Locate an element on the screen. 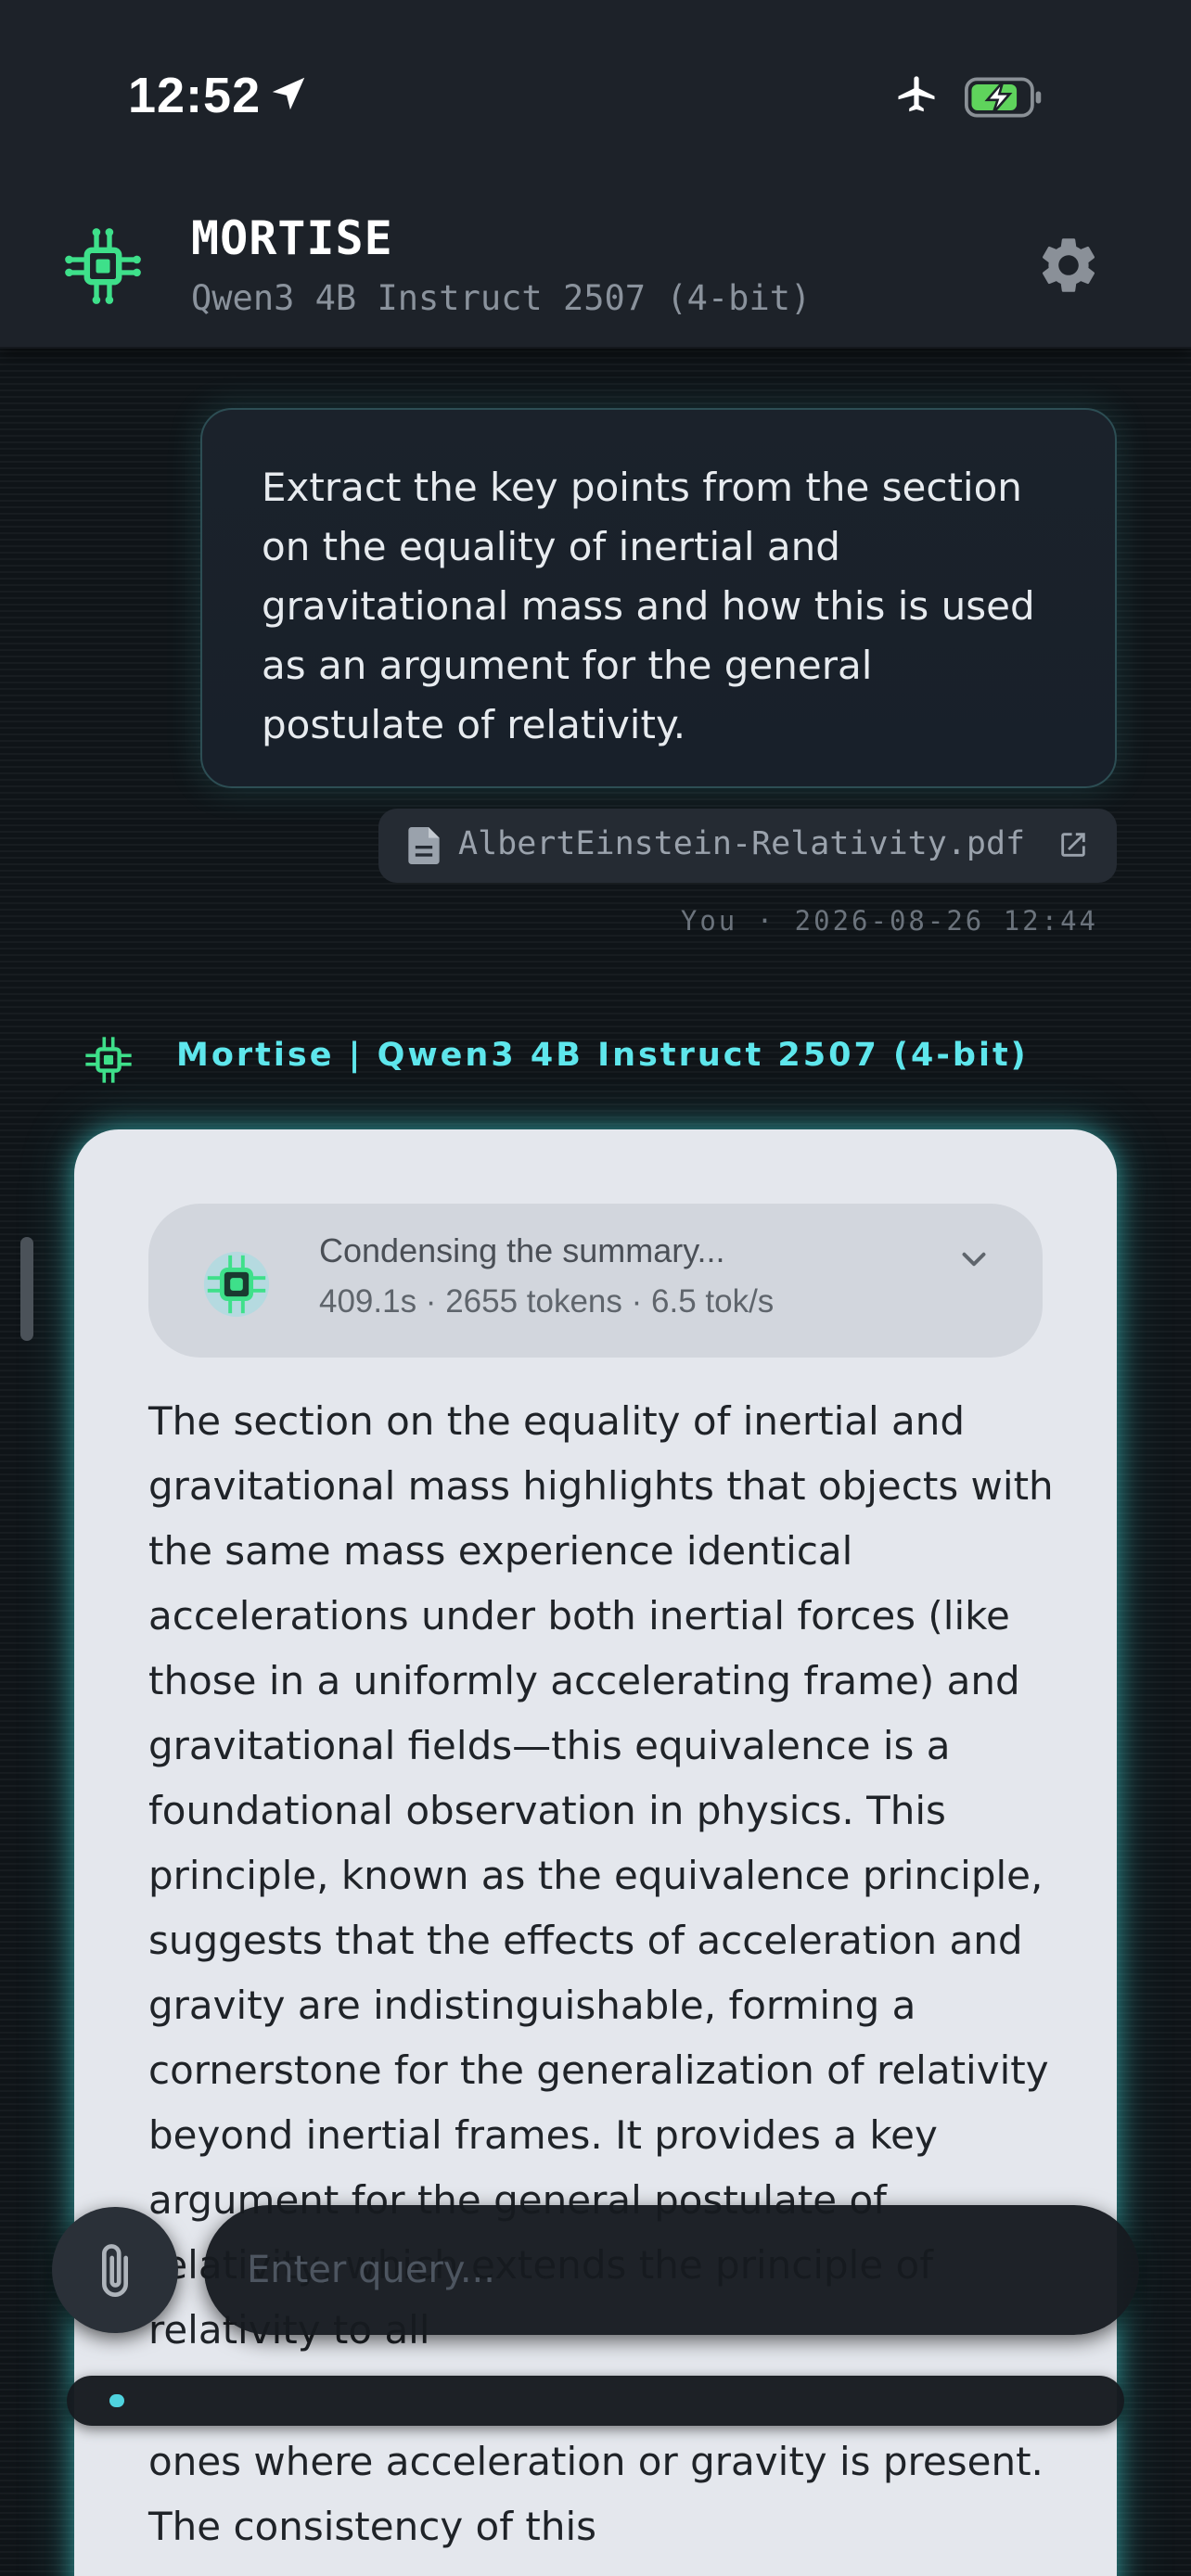  paperclip-icon is located at coordinates (115, 2271).